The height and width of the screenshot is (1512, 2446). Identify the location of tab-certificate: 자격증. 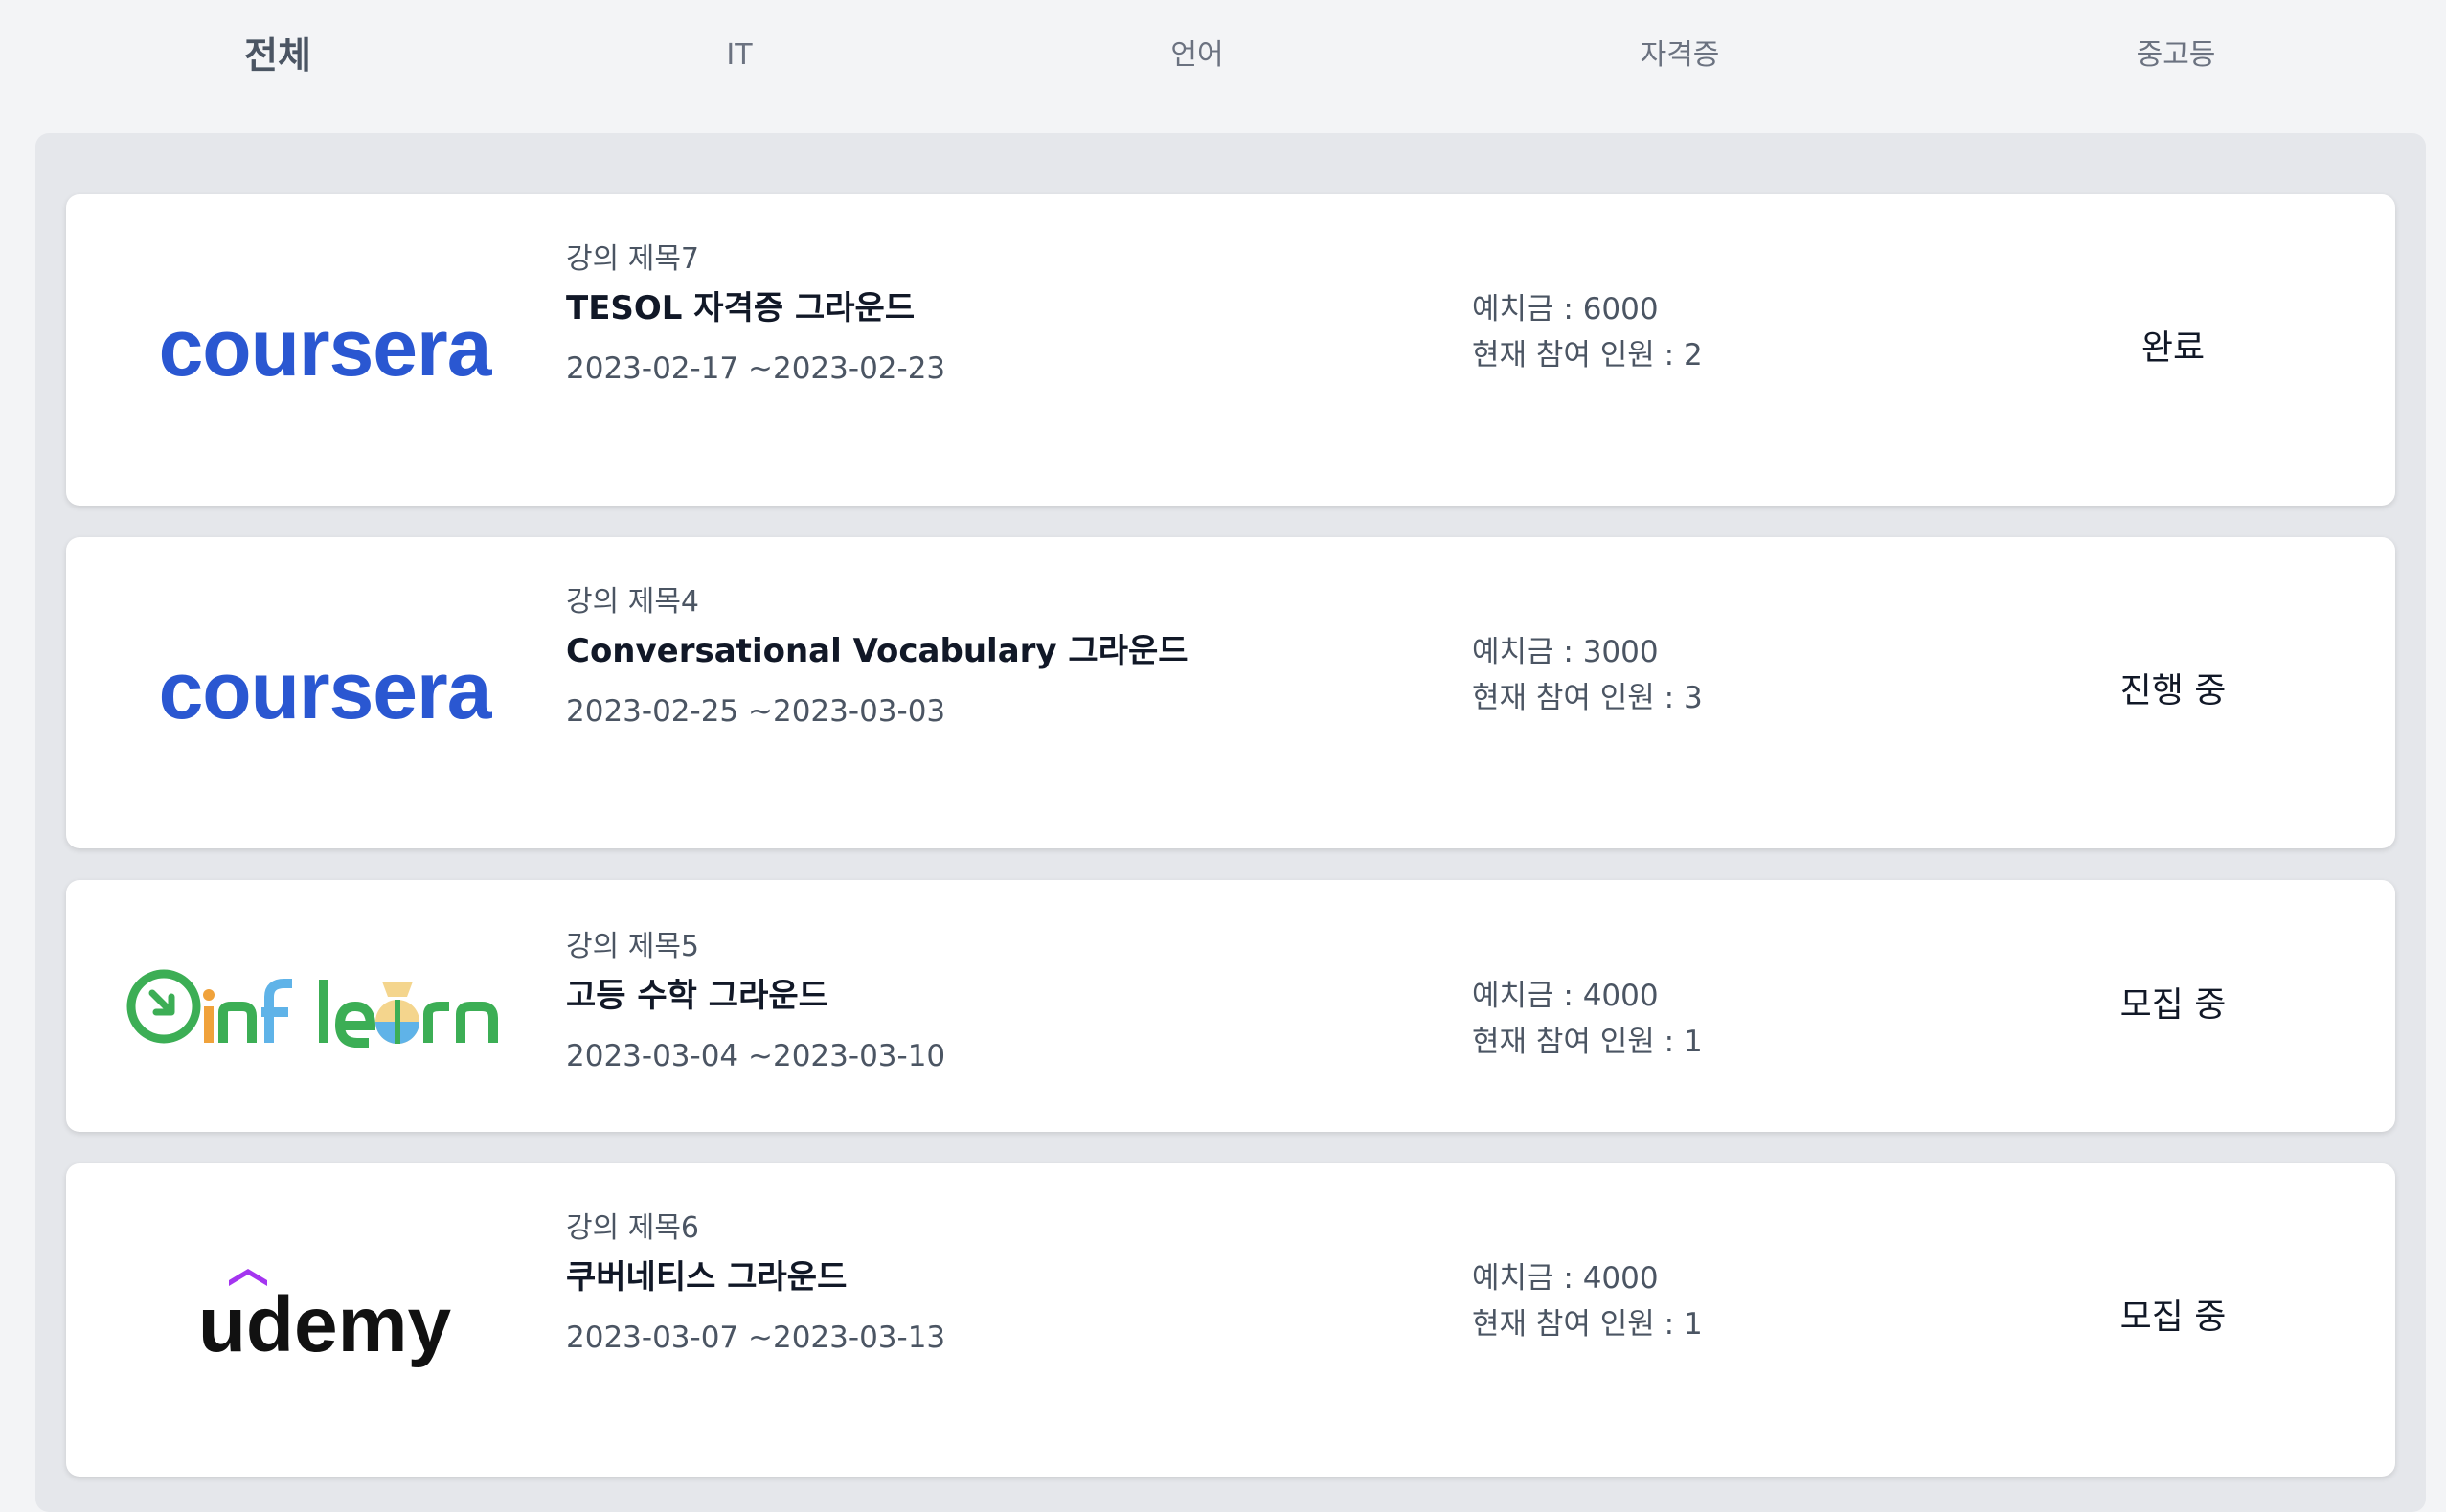
(1680, 55).